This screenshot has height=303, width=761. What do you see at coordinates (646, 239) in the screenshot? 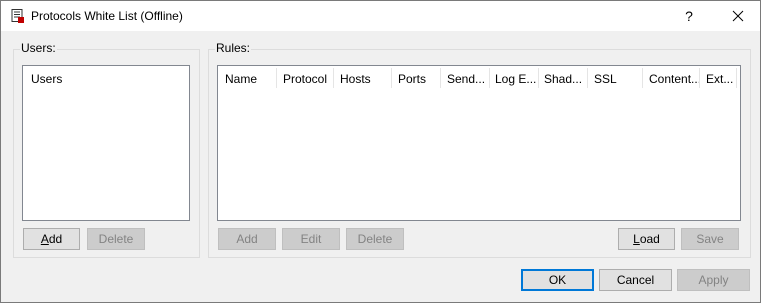
I see `rules-load-button: Load` at bounding box center [646, 239].